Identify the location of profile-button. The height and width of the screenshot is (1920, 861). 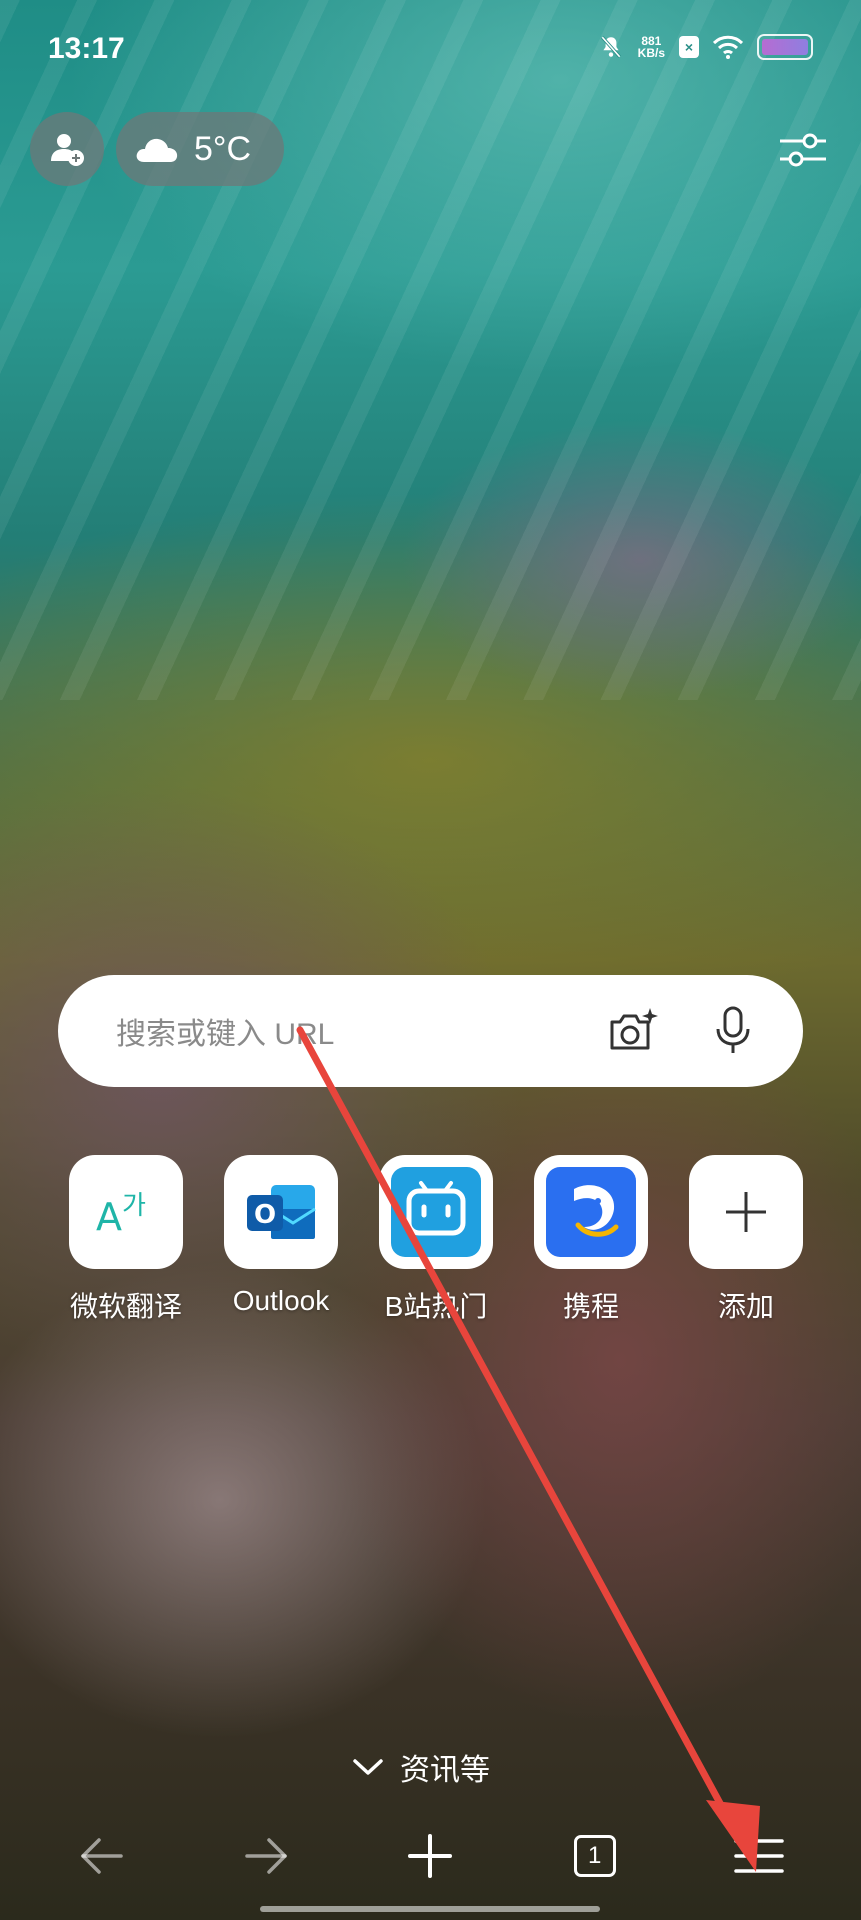
(67, 149).